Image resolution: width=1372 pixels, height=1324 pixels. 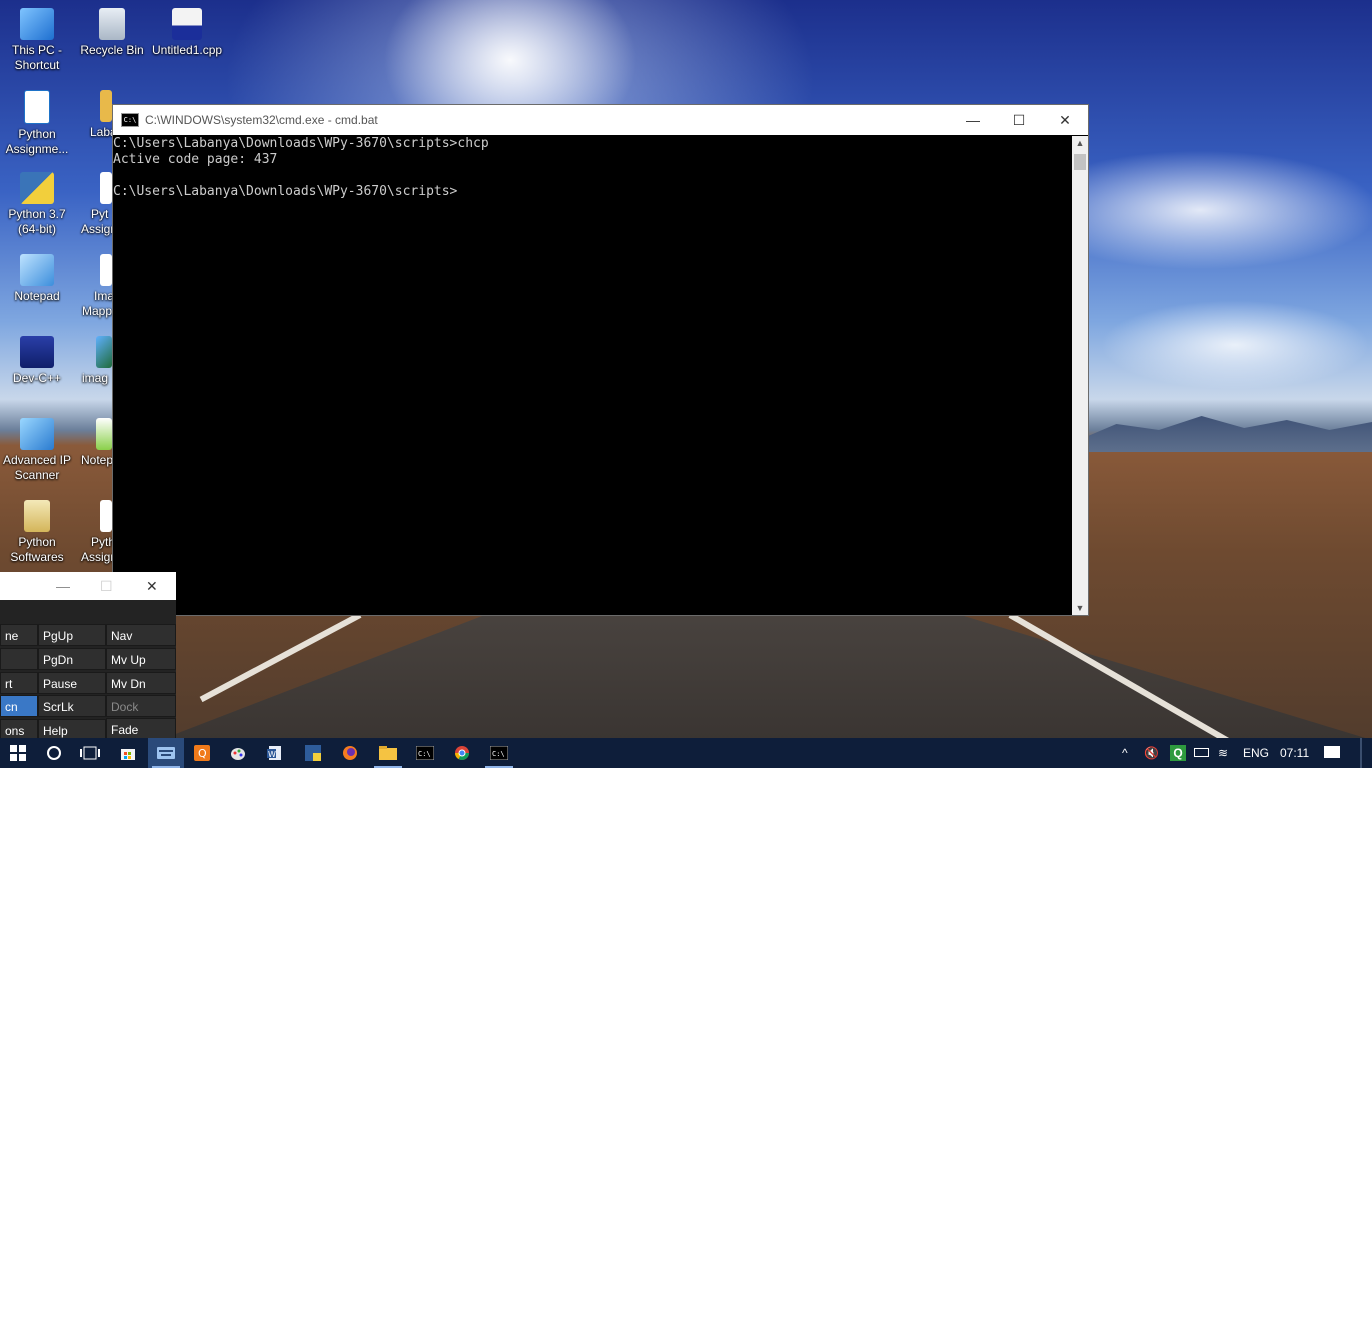 I want to click on wallpaper-mountains, so click(x=1230, y=434).